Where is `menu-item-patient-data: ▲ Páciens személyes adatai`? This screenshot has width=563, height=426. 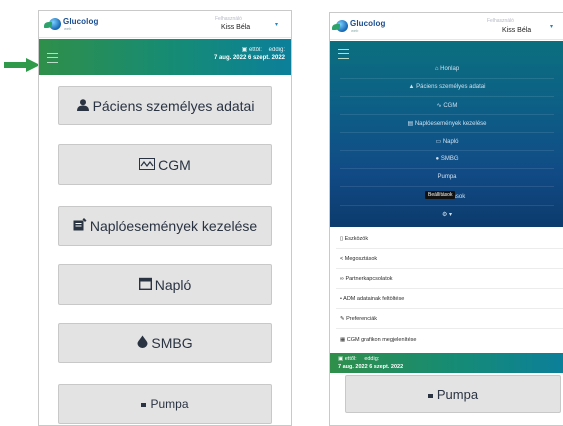
menu-item-patient-data: ▲ Páciens személyes adatai is located at coordinates (446, 87).